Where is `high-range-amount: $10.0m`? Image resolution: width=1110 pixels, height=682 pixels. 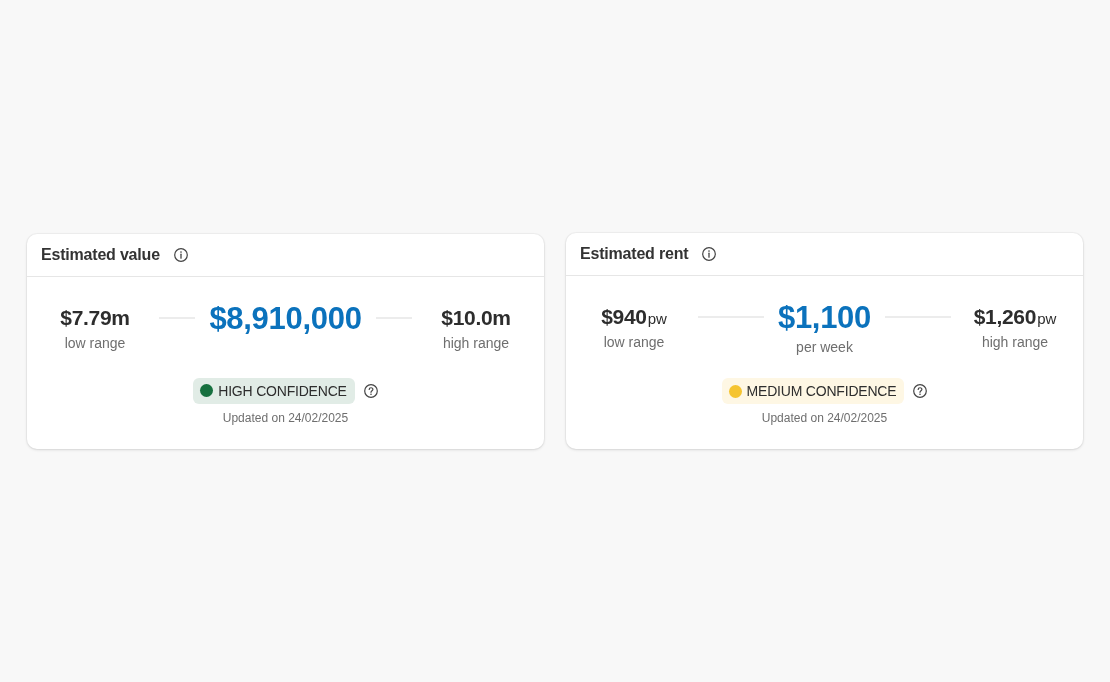
high-range-amount: $10.0m is located at coordinates (476, 317).